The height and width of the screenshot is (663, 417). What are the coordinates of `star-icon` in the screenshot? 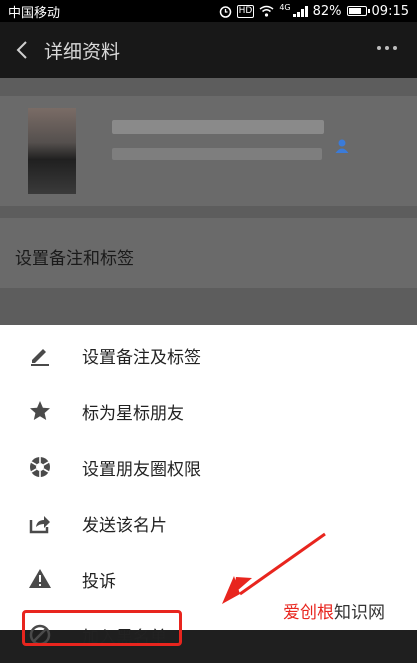 It's located at (40, 411).